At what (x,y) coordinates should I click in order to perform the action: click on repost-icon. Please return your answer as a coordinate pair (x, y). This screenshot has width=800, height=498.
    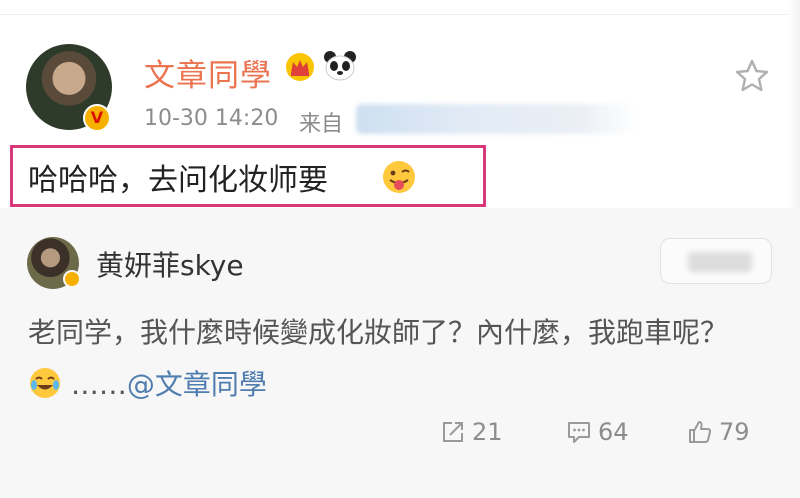
    Looking at the image, I should click on (453, 432).